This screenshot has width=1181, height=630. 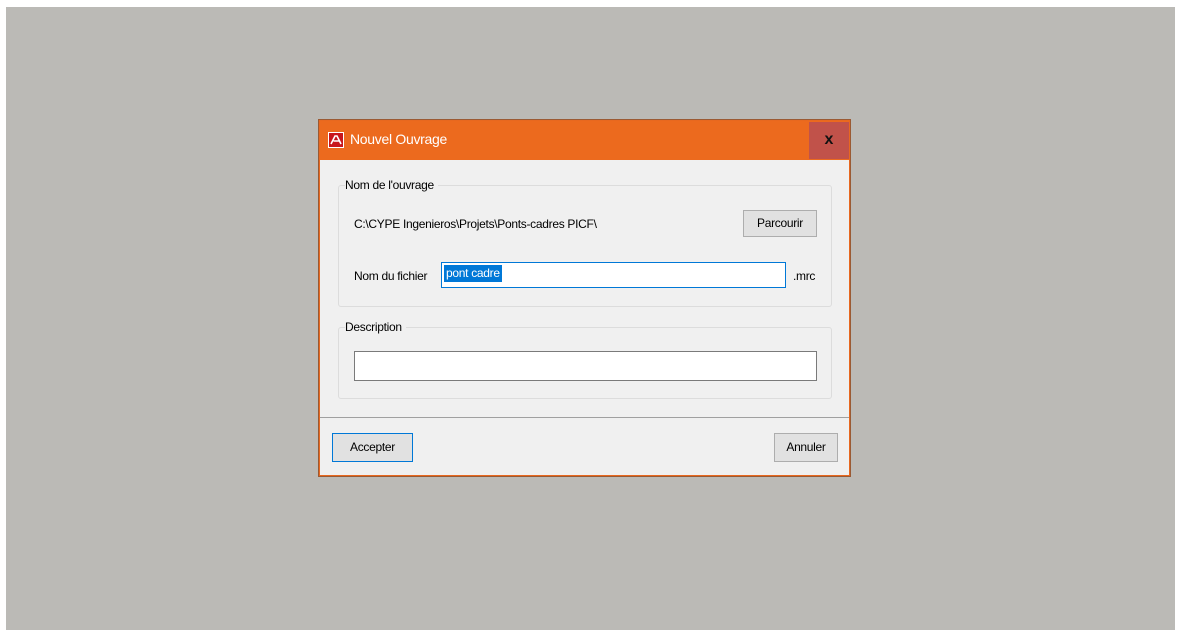 What do you see at coordinates (584, 417) in the screenshot?
I see `footer-separator` at bounding box center [584, 417].